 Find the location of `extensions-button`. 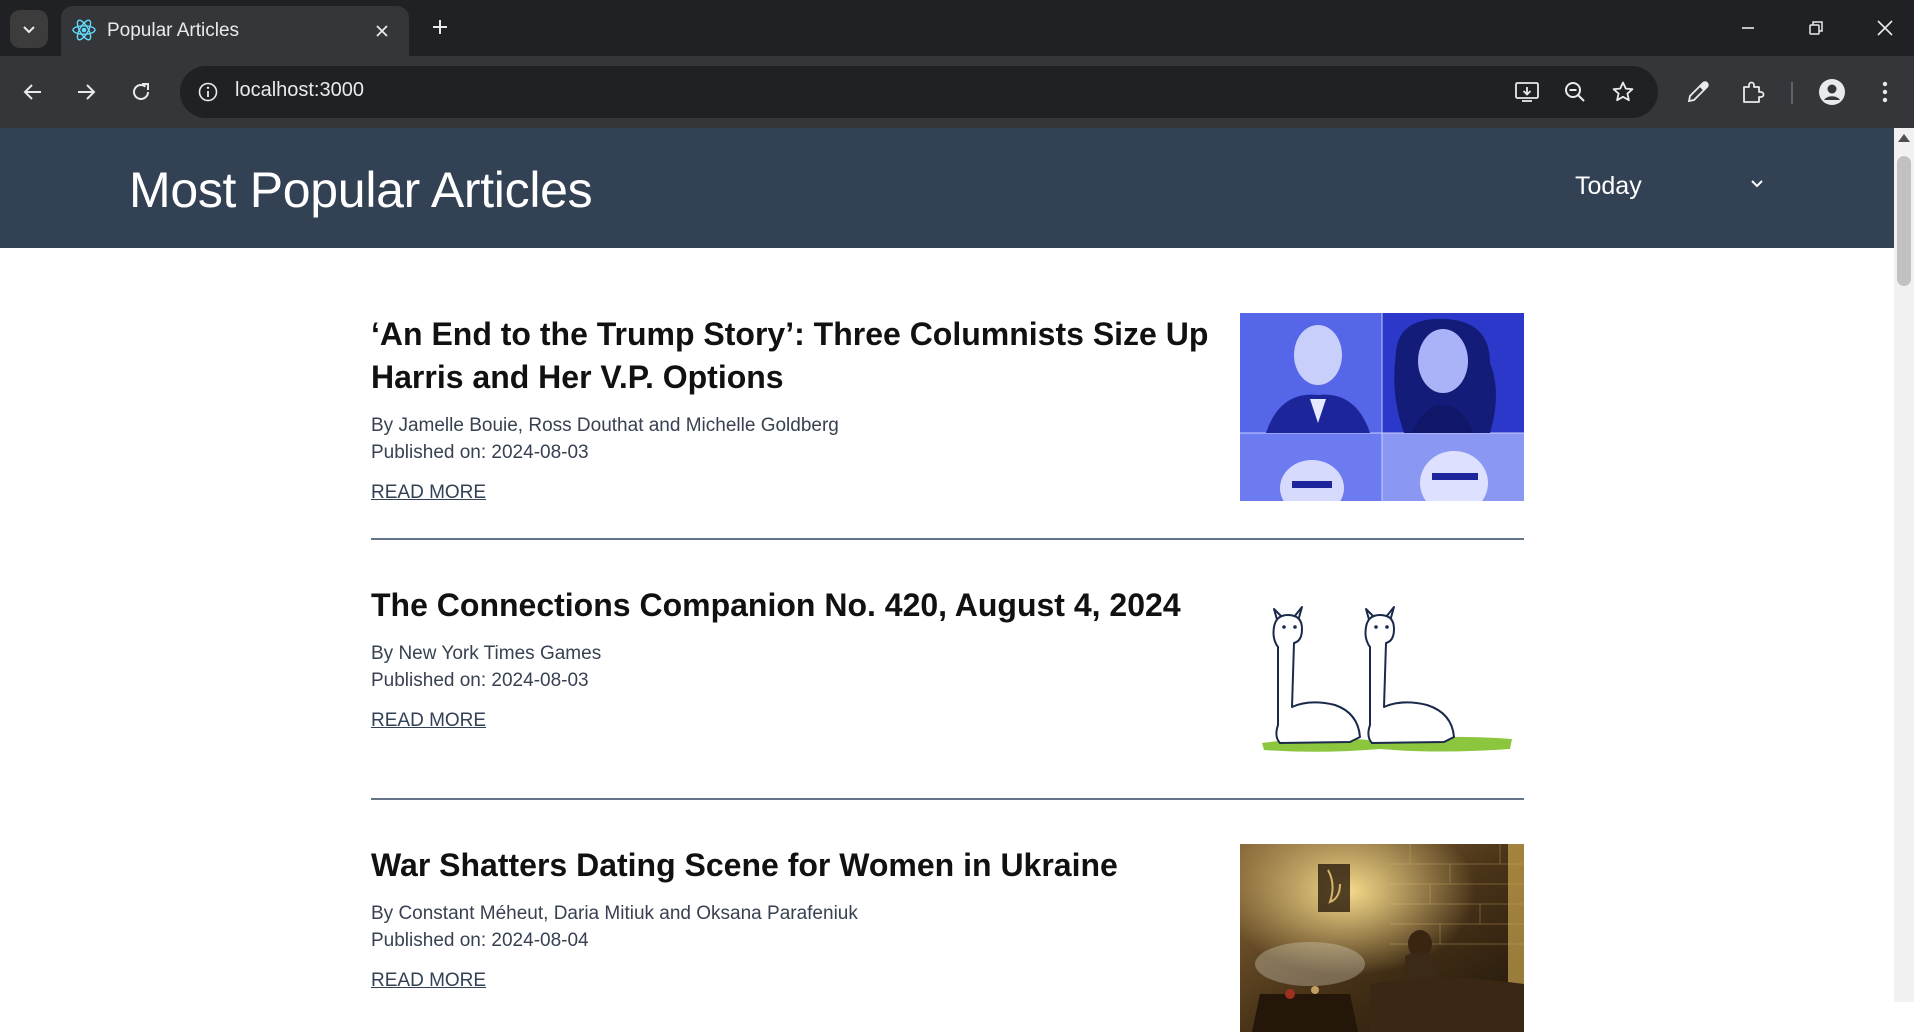

extensions-button is located at coordinates (1753, 92).